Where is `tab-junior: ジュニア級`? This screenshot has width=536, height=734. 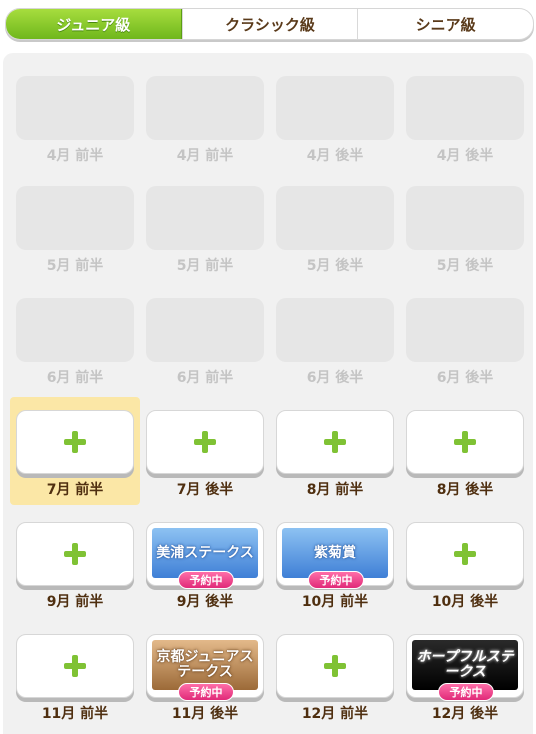 tab-junior: ジュニア級 is located at coordinates (94, 24).